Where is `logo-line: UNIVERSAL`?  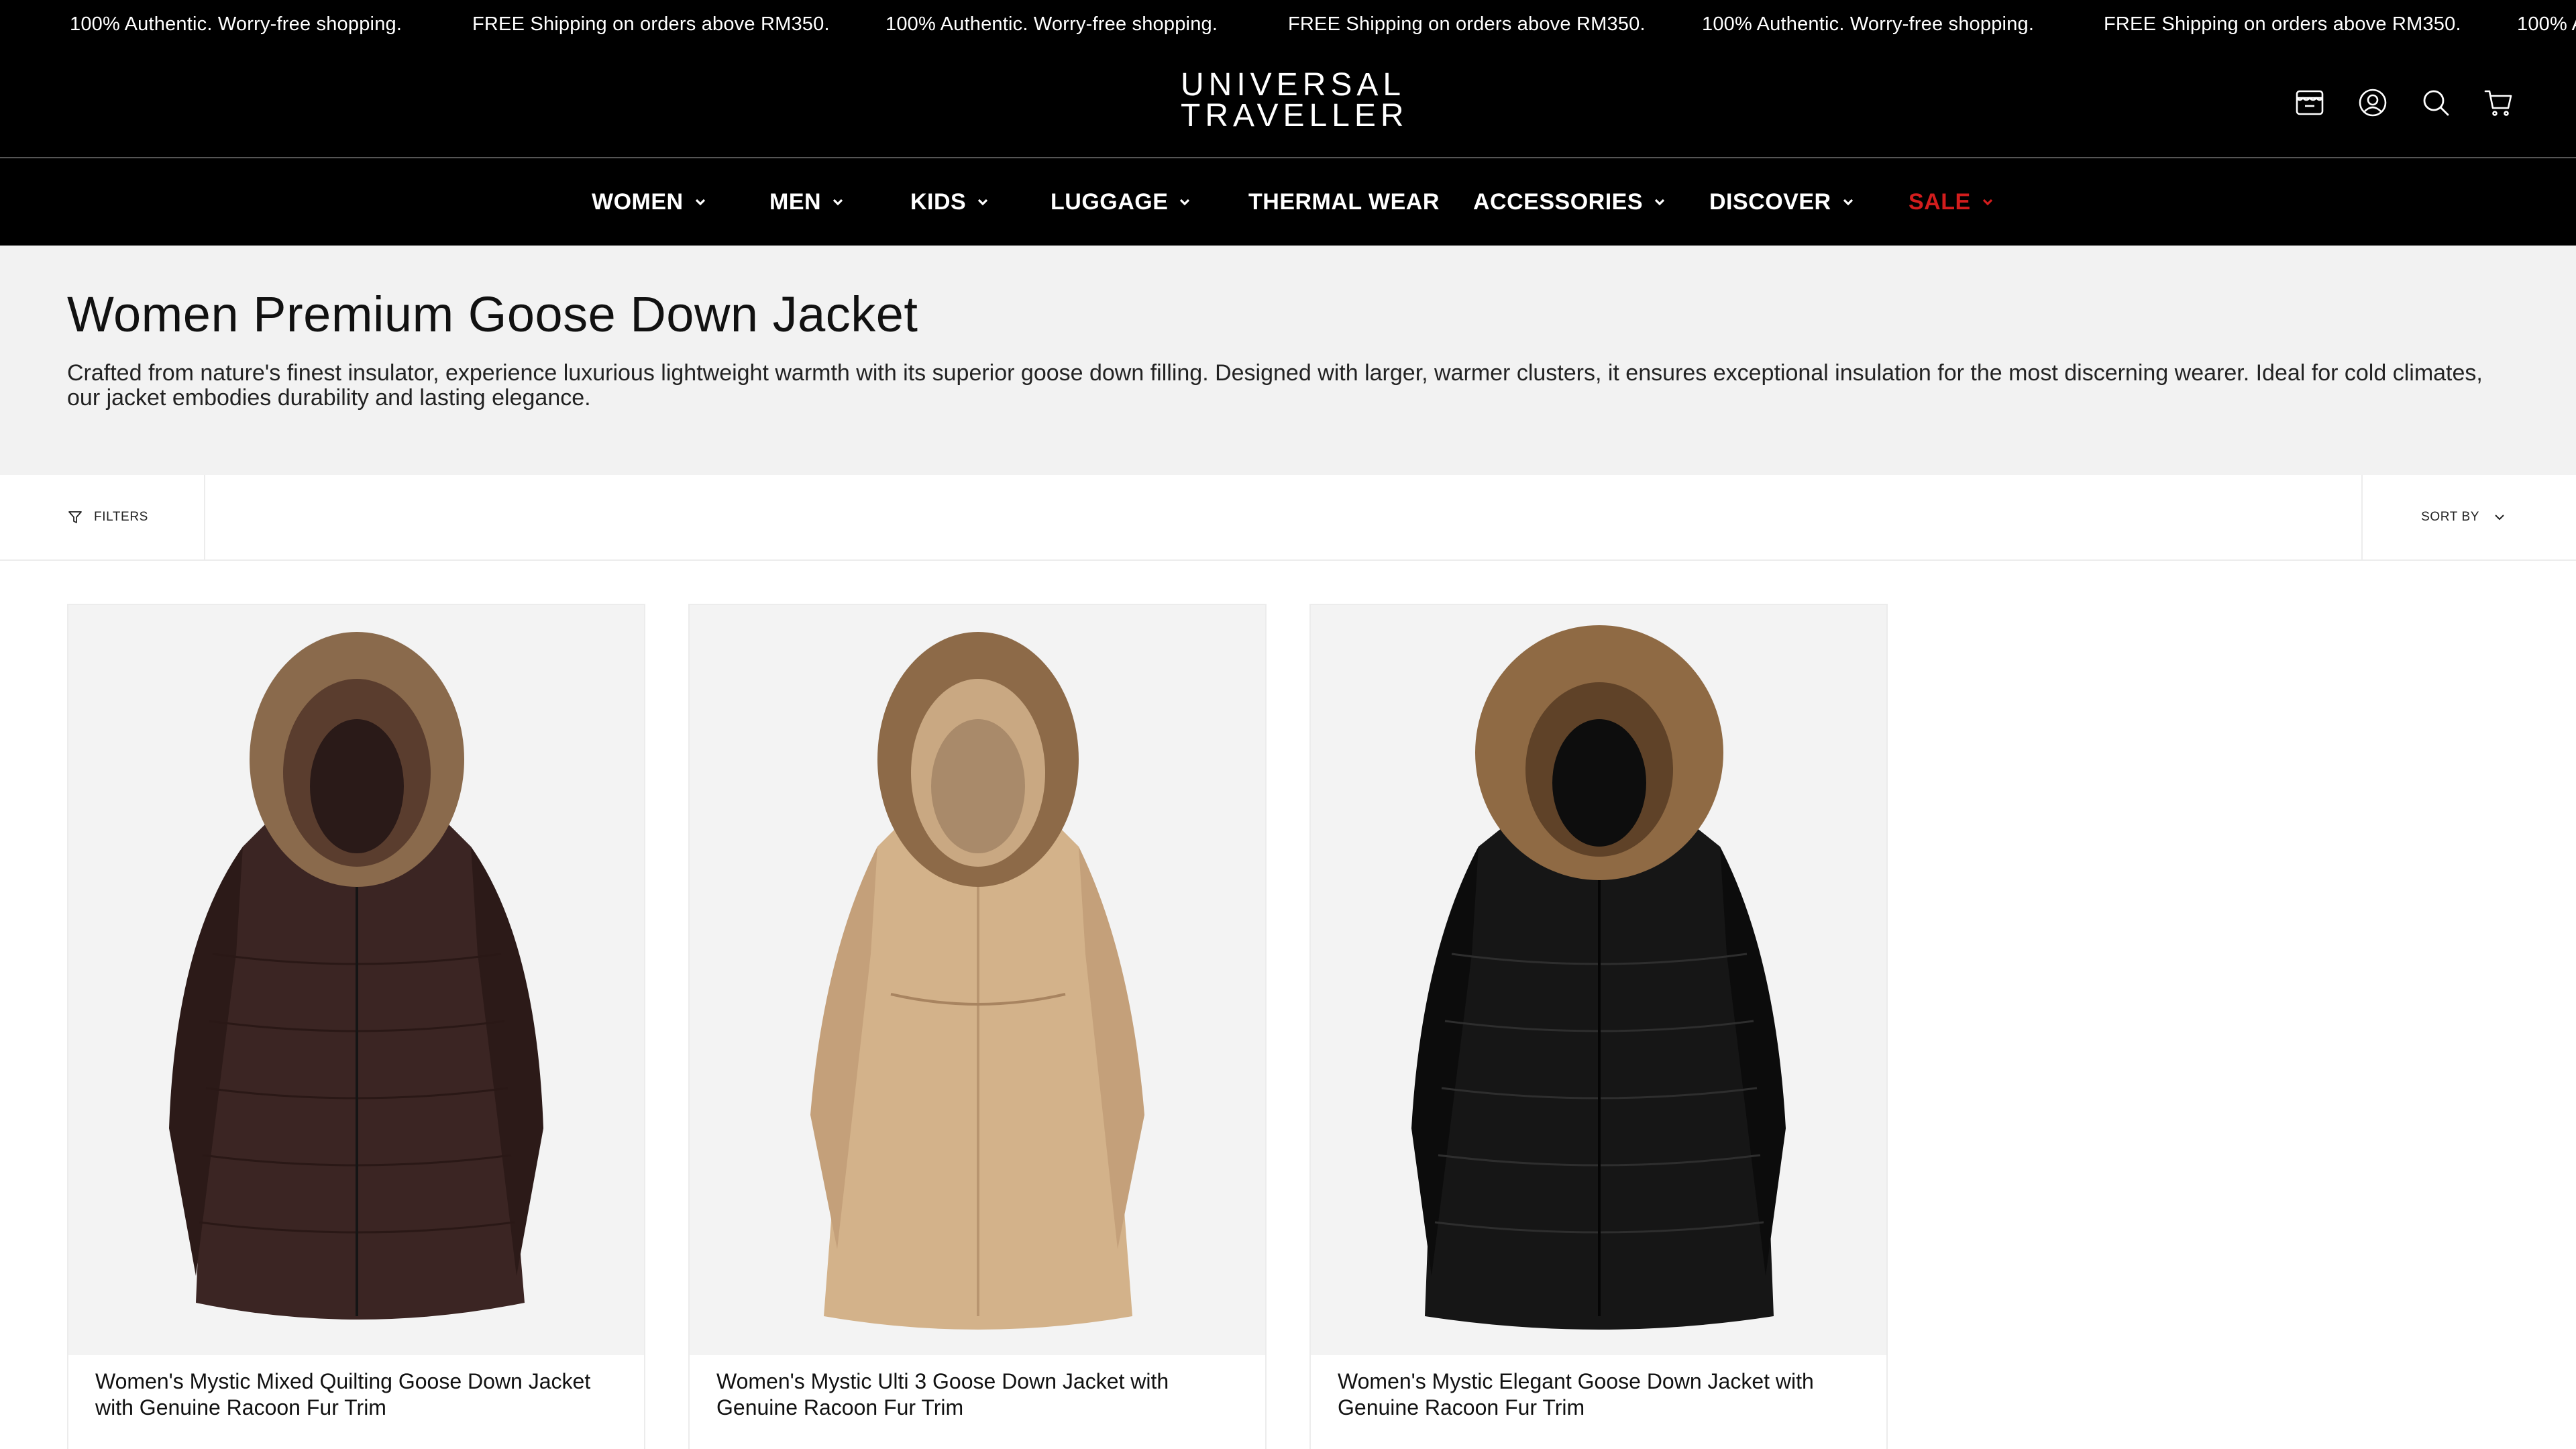
logo-line: UNIVERSAL is located at coordinates (1293, 85).